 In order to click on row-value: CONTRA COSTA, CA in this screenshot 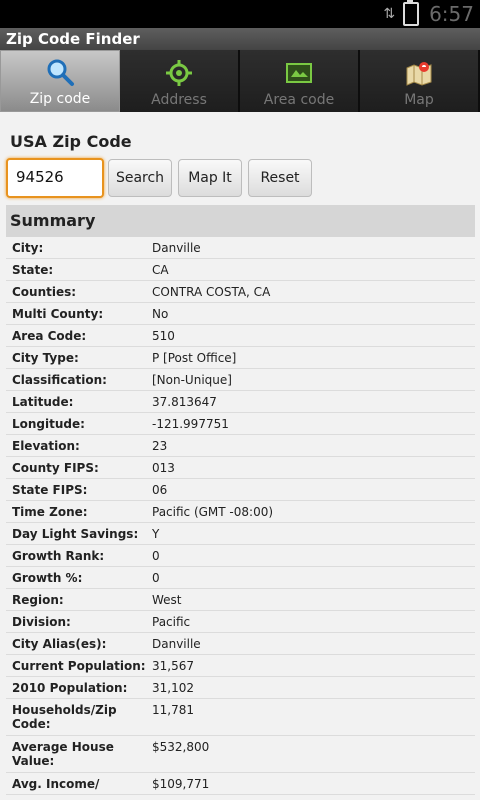, I will do `click(211, 292)`.